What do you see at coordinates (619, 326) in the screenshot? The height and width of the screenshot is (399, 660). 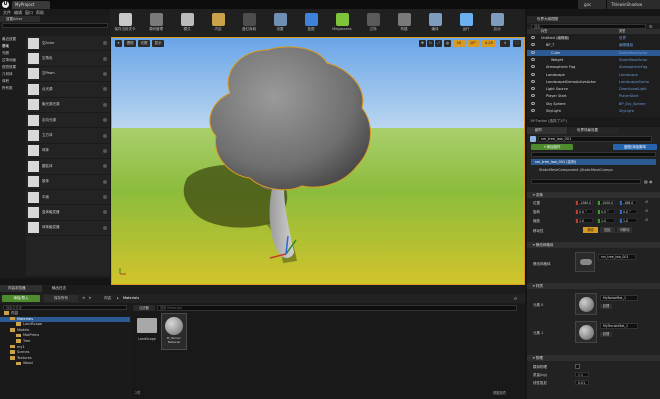 I see `material-picker: MyTerrainMat_1` at bounding box center [619, 326].